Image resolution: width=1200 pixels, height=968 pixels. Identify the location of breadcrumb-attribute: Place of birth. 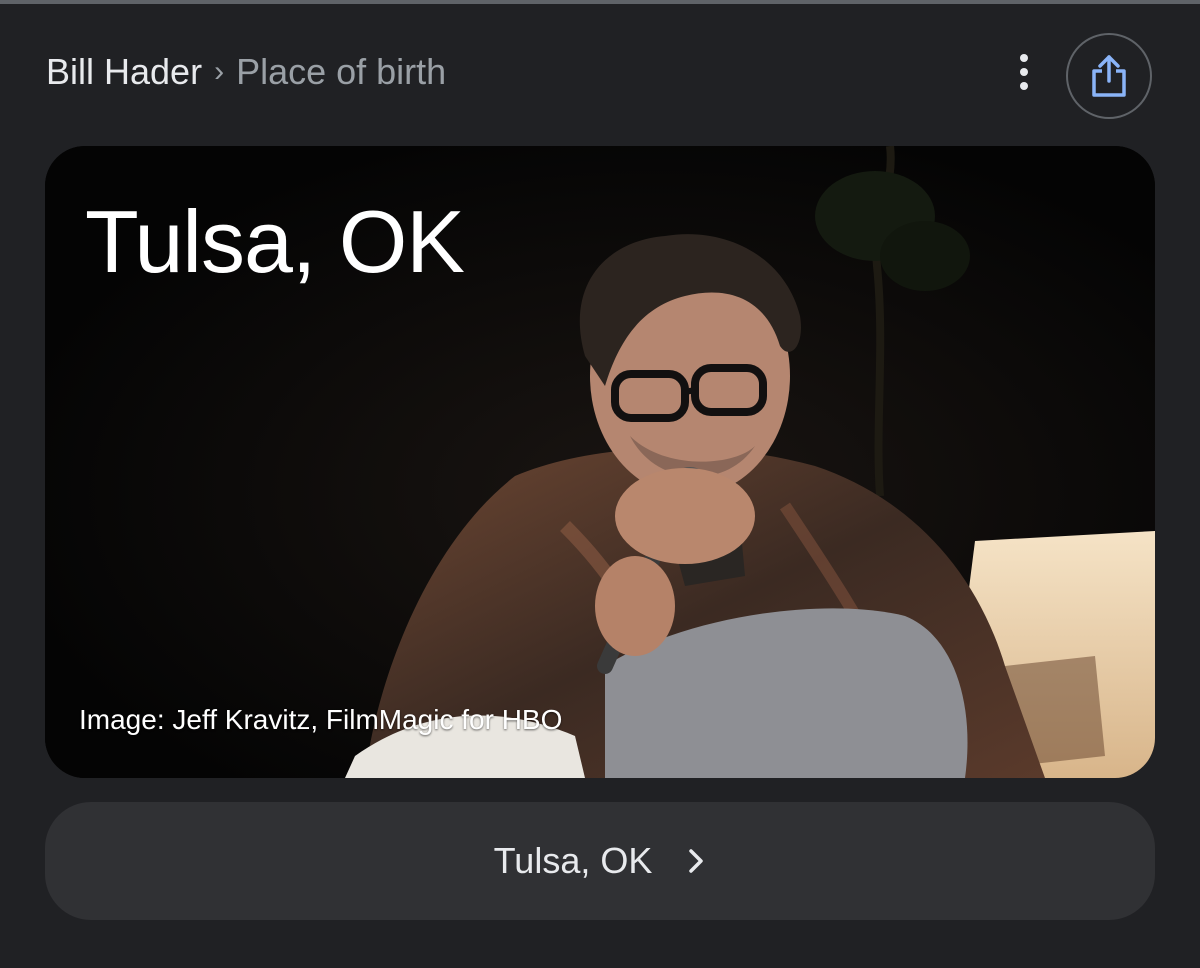
(341, 71).